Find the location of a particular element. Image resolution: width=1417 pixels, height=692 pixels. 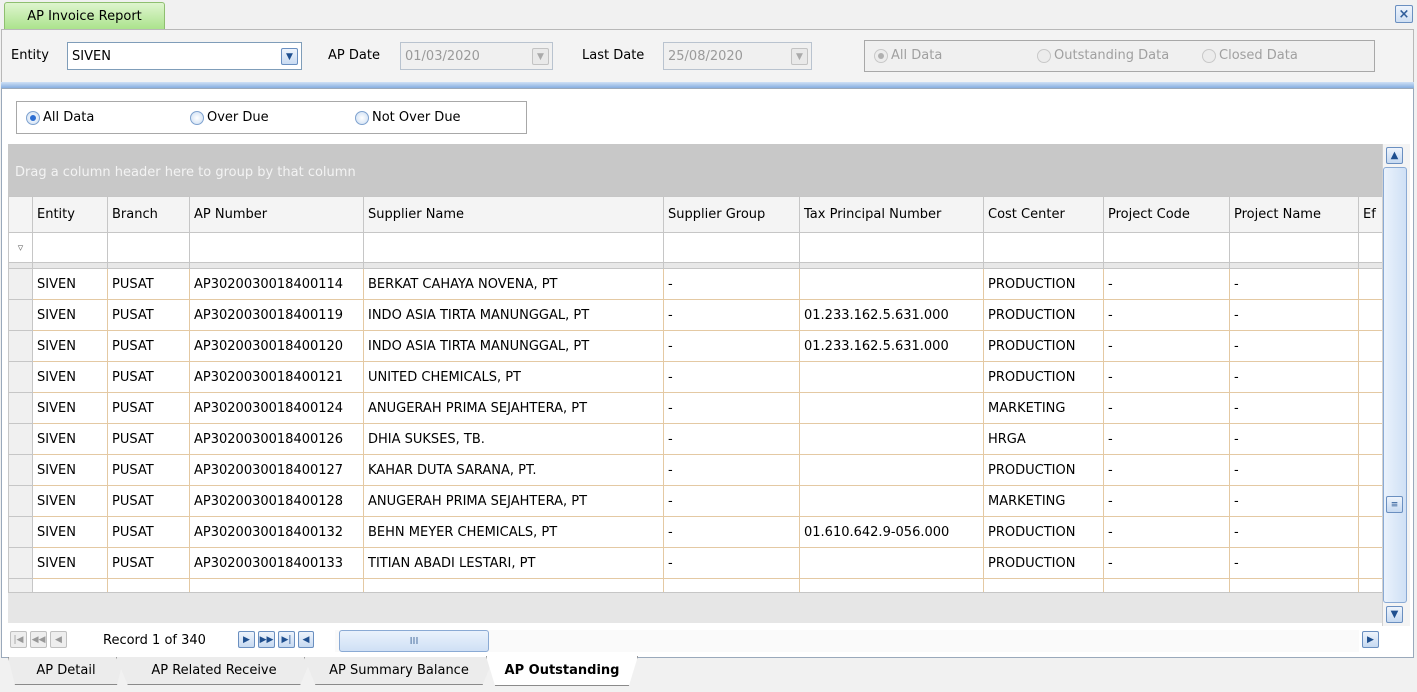

radio-all-data: All Data is located at coordinates (908, 55).